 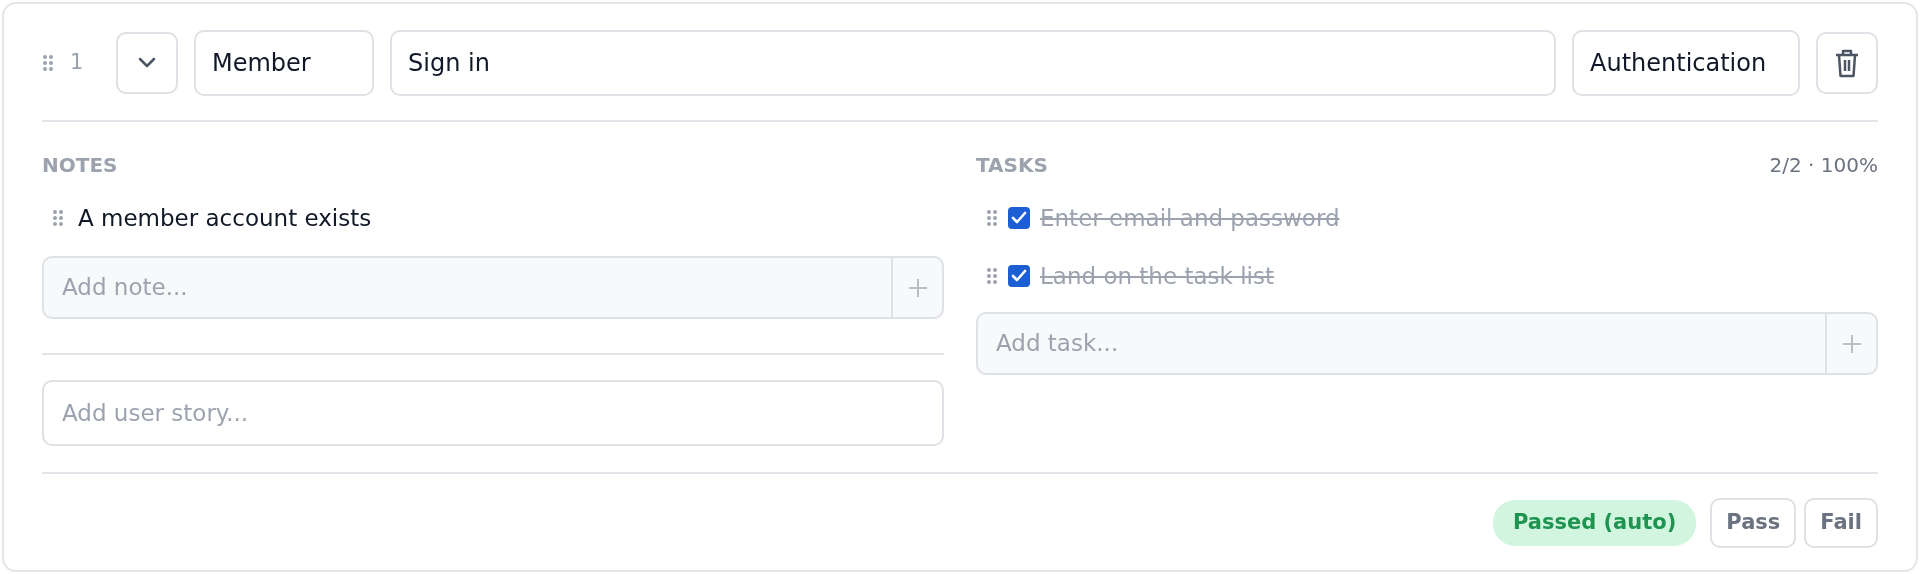 I want to click on category-field: Authentication, so click(x=1686, y=63).